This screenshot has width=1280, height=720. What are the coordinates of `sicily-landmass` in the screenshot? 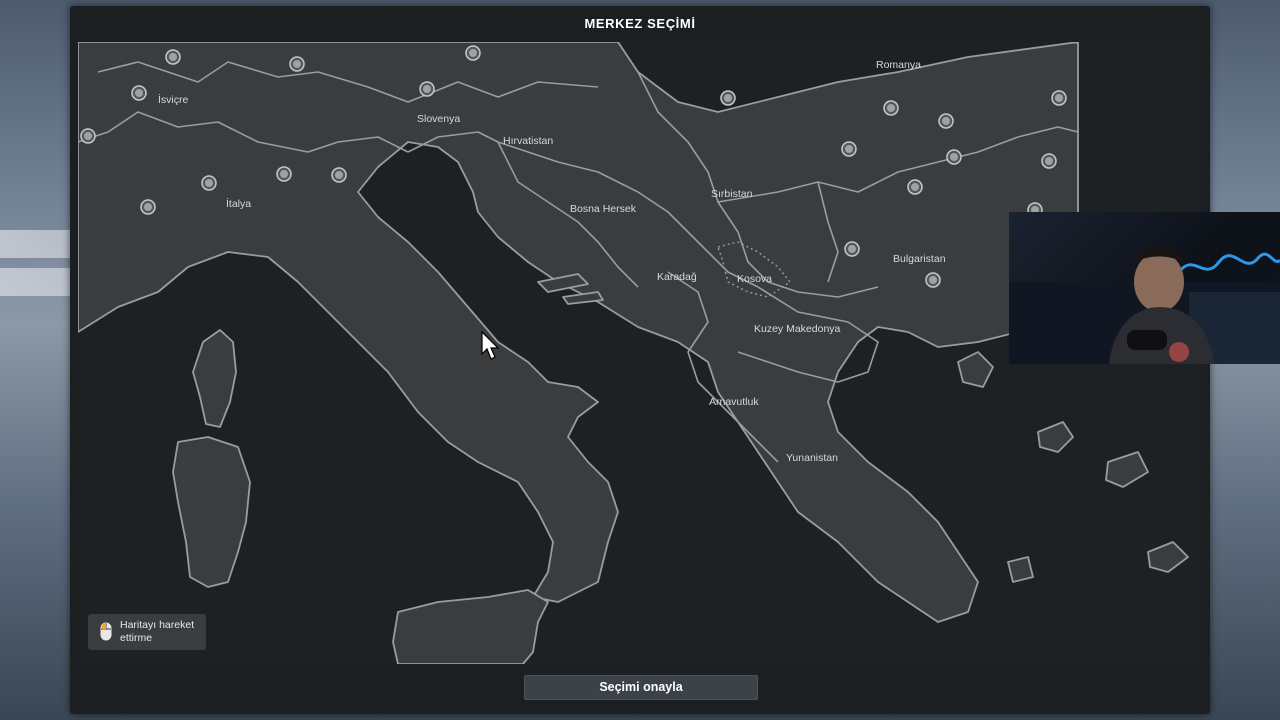 It's located at (470, 626).